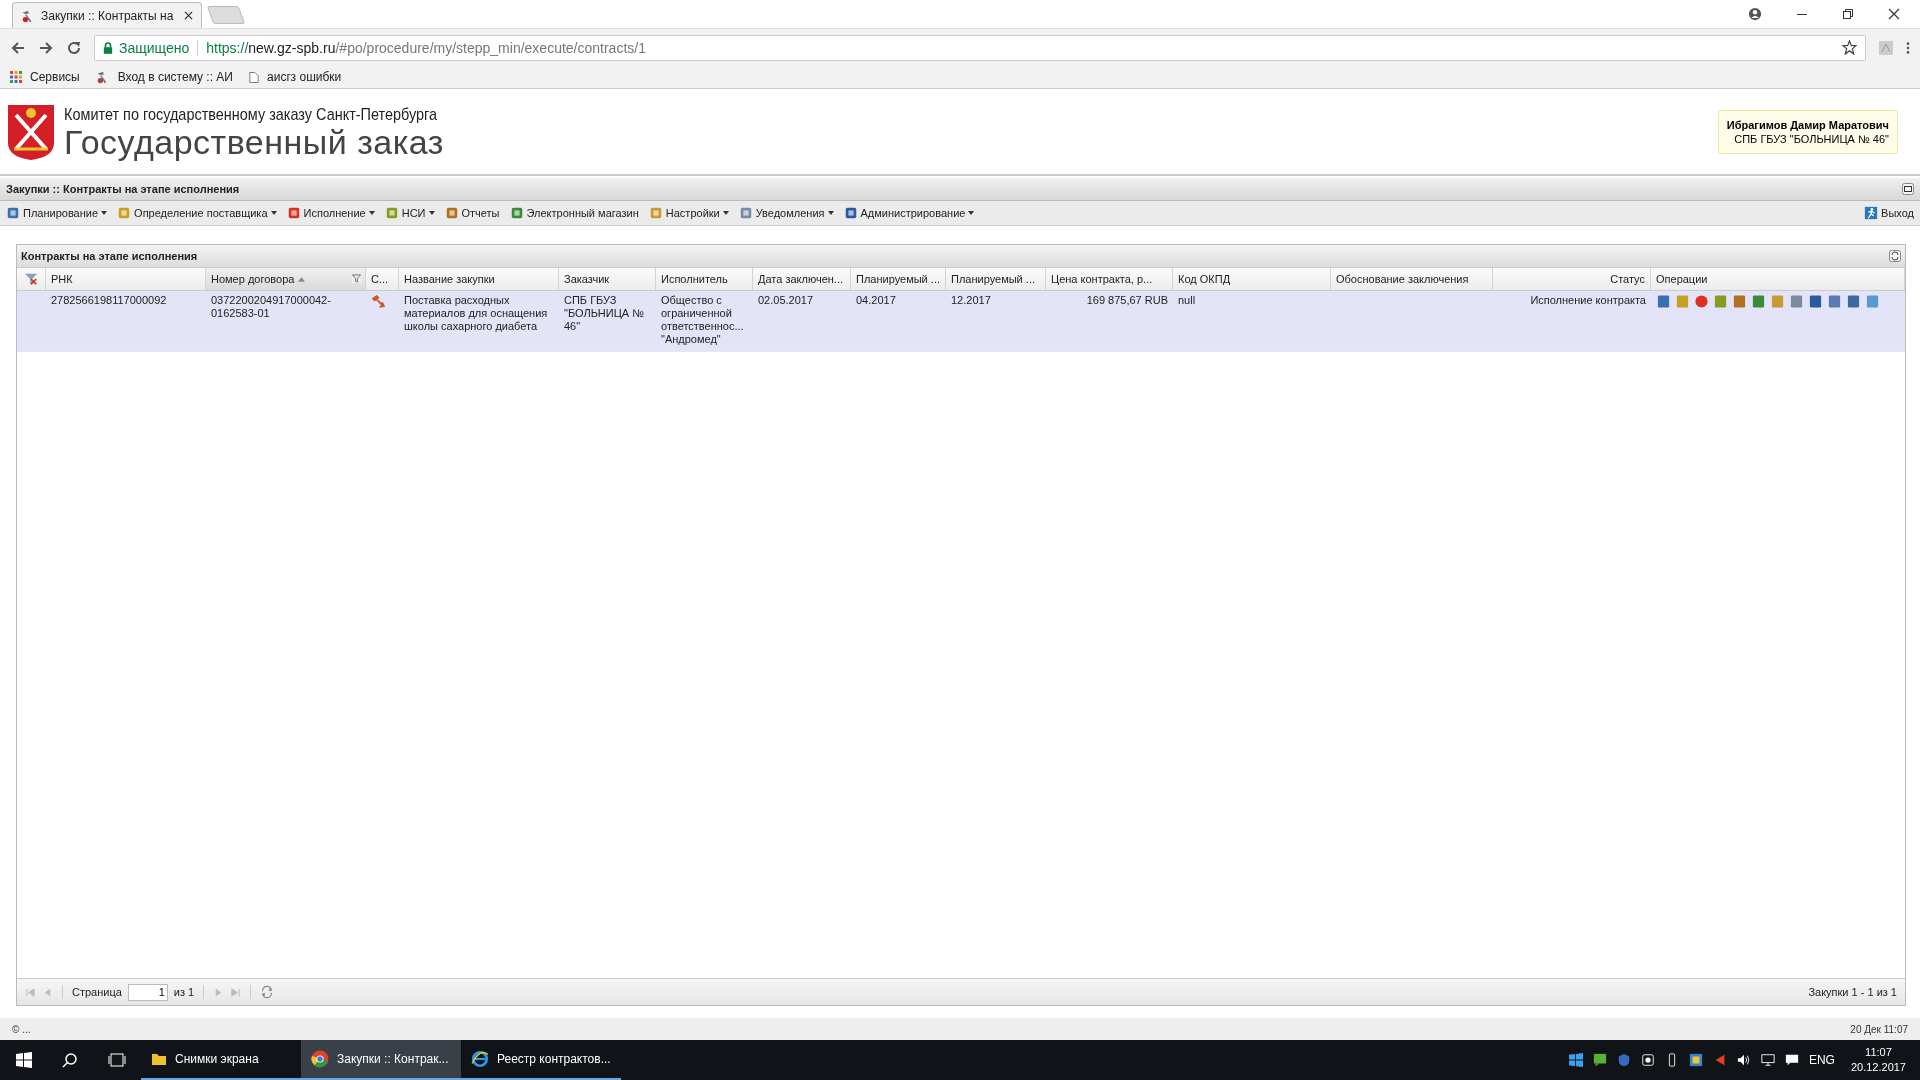 This screenshot has width=1920, height=1080. Describe the element at coordinates (1821, 1060) in the screenshot. I see `language-indicator: ENG` at that location.